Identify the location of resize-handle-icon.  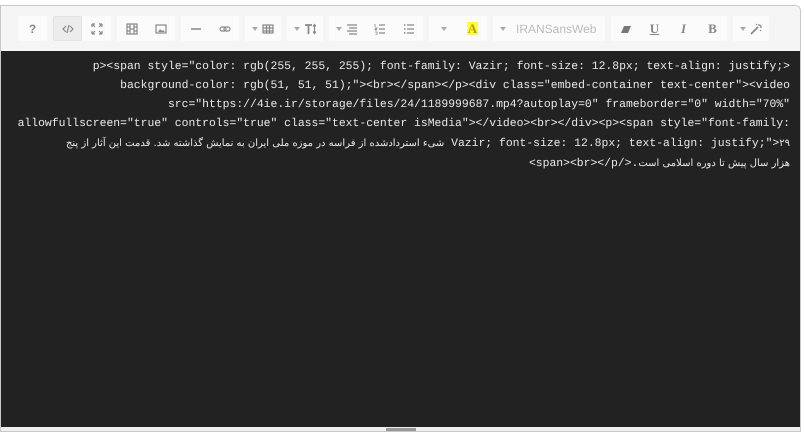
(401, 429).